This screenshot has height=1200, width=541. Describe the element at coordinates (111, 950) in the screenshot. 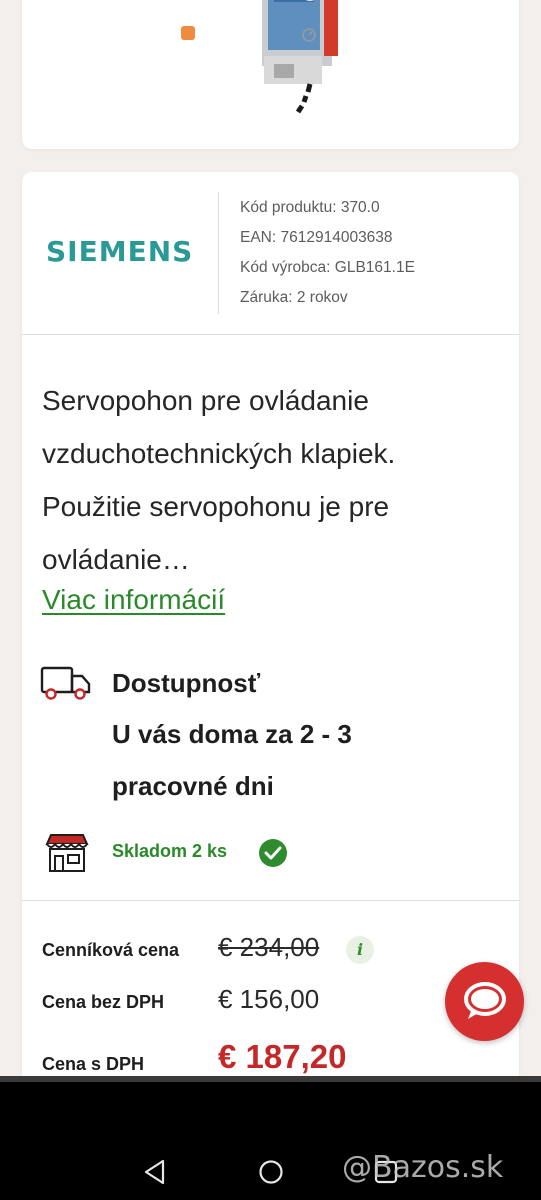

I see `list-price-label: Cenníková cena` at that location.